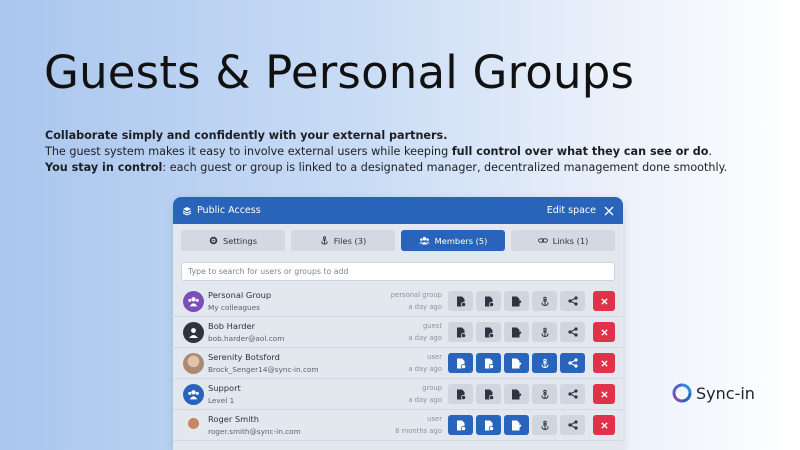  Describe the element at coordinates (570, 240) in the screenshot. I see `tab-links-label: Links (1)` at that location.